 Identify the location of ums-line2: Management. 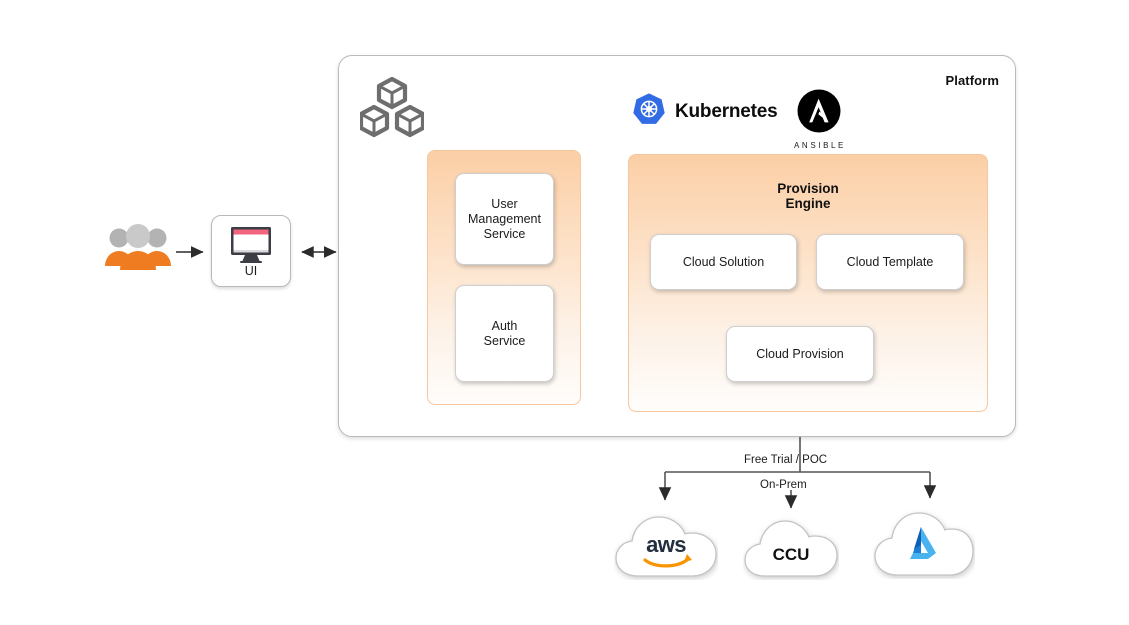
(504, 218).